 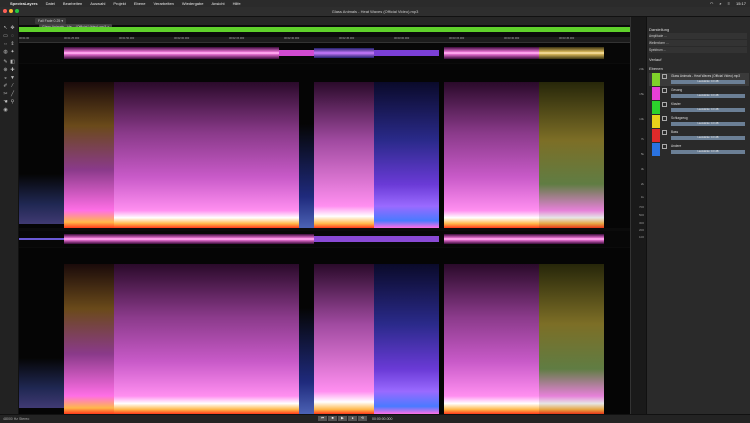 I want to click on menu-view: Ansicht, so click(x=217, y=3).